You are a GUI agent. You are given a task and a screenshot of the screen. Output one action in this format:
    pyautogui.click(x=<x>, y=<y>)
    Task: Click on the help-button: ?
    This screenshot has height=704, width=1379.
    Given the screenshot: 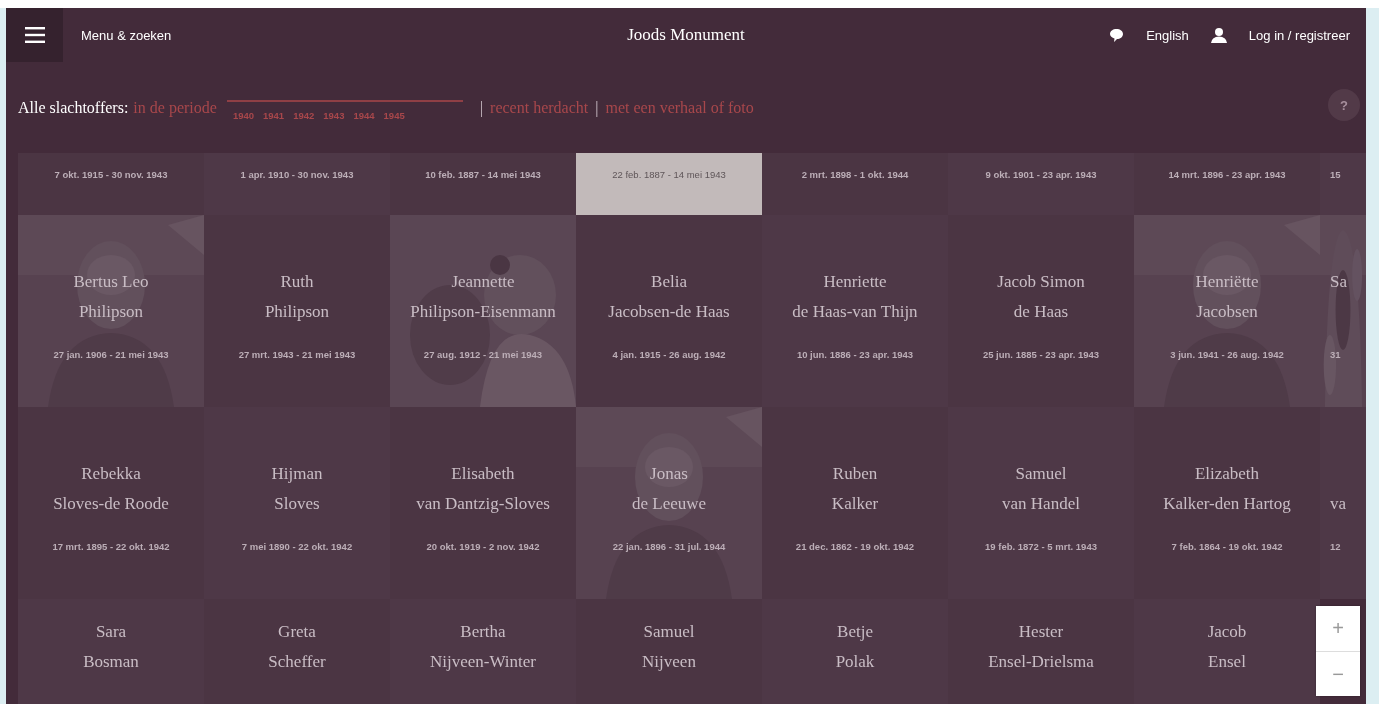 What is the action you would take?
    pyautogui.click(x=1344, y=105)
    